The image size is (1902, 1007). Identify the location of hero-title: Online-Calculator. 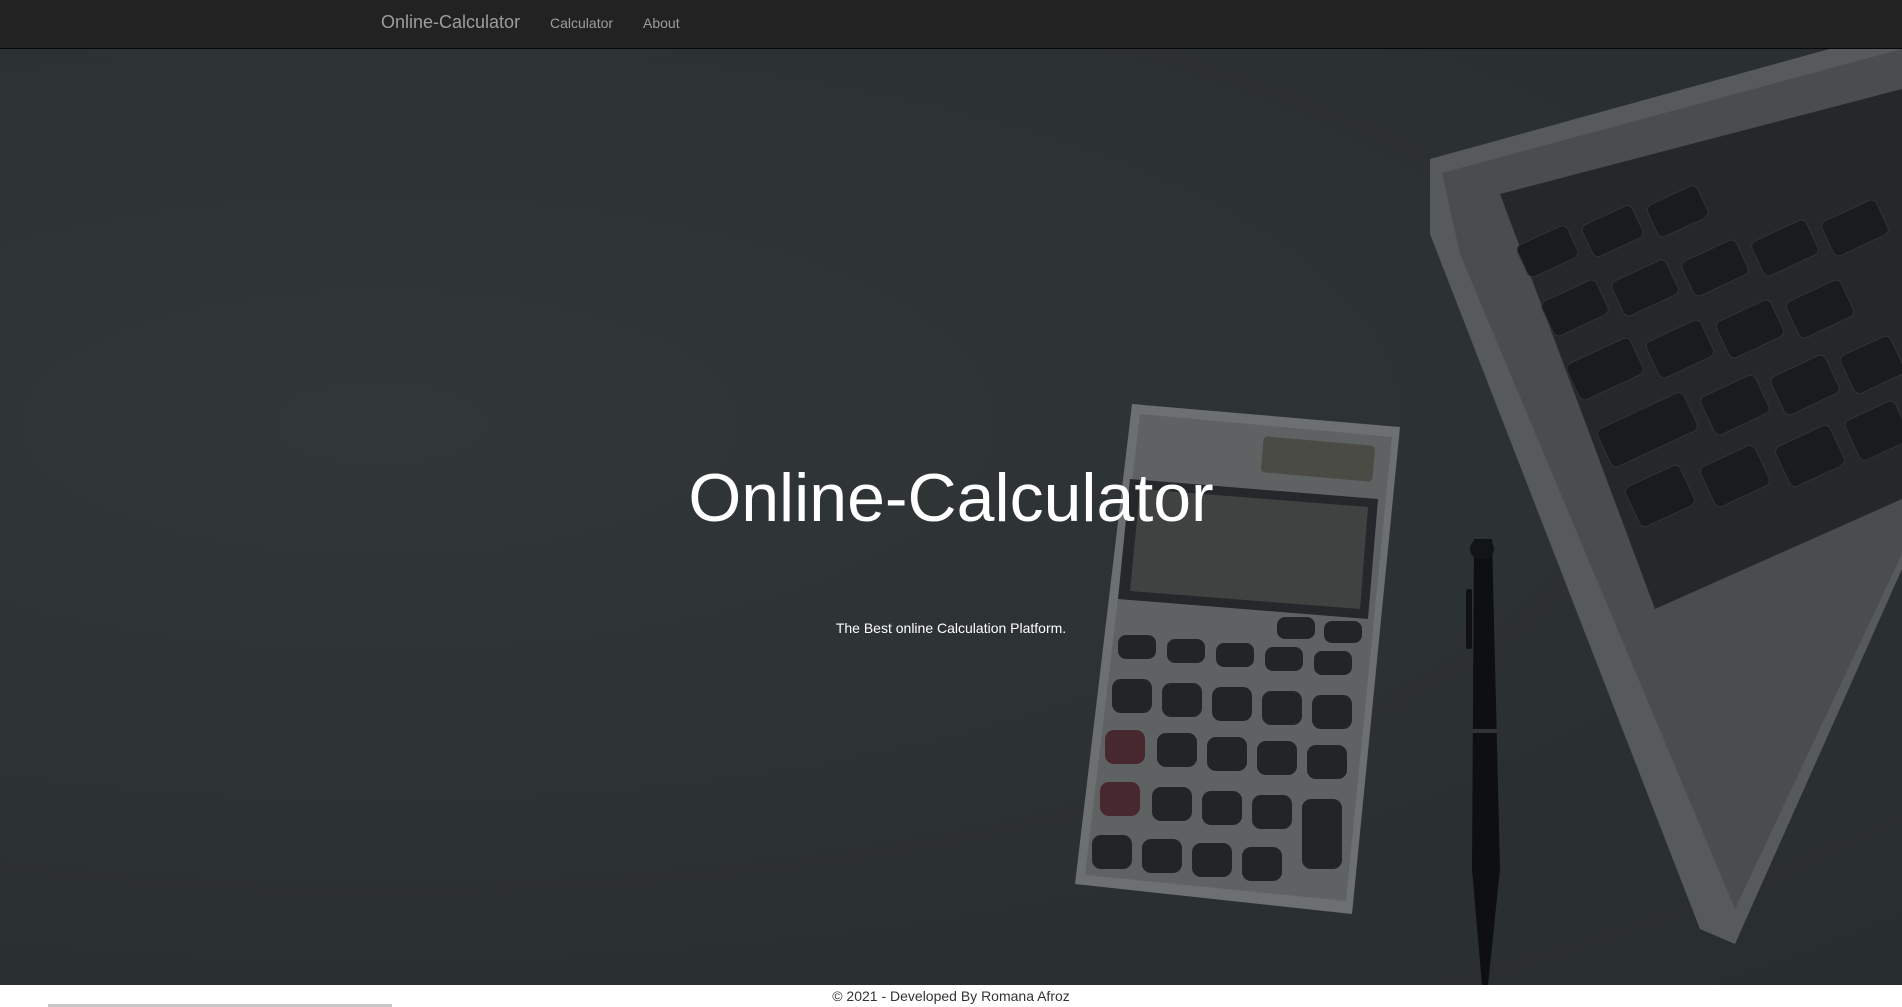
(951, 498).